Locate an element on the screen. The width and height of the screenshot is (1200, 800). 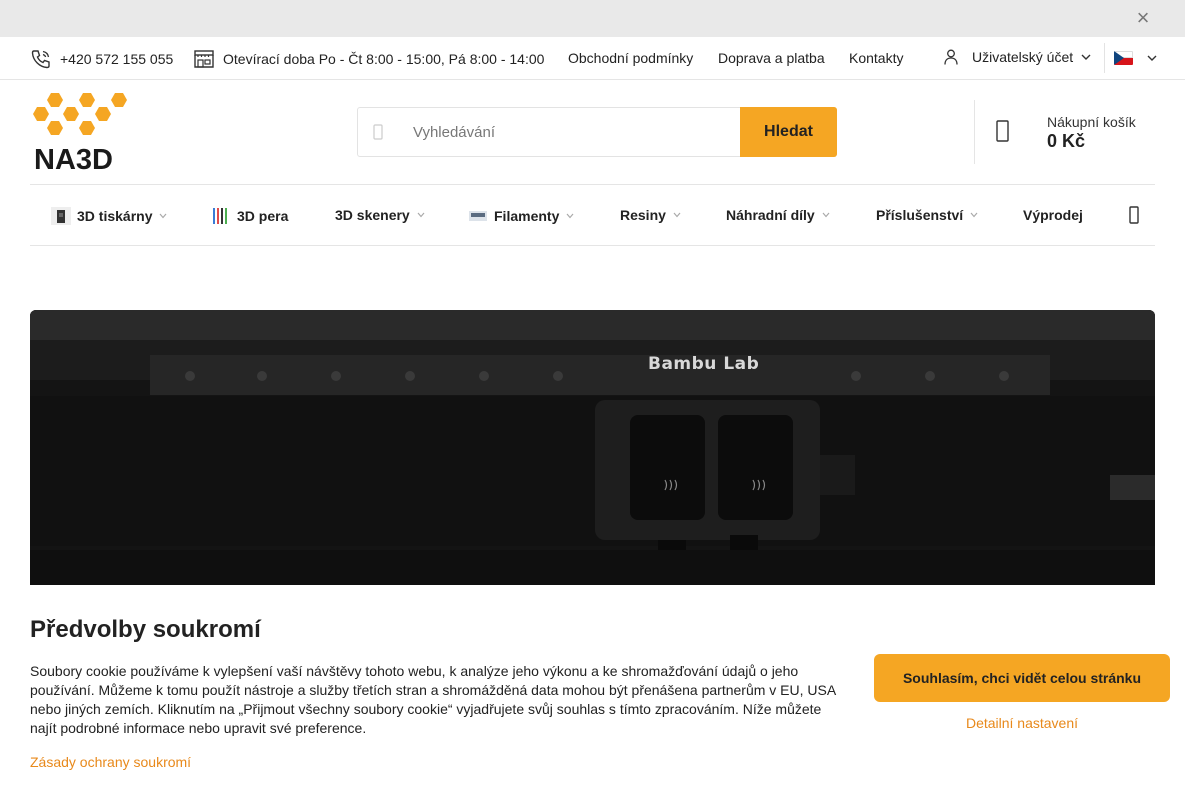
nav-item-3d-printers: 3D tiskárny is located at coordinates (109, 216).